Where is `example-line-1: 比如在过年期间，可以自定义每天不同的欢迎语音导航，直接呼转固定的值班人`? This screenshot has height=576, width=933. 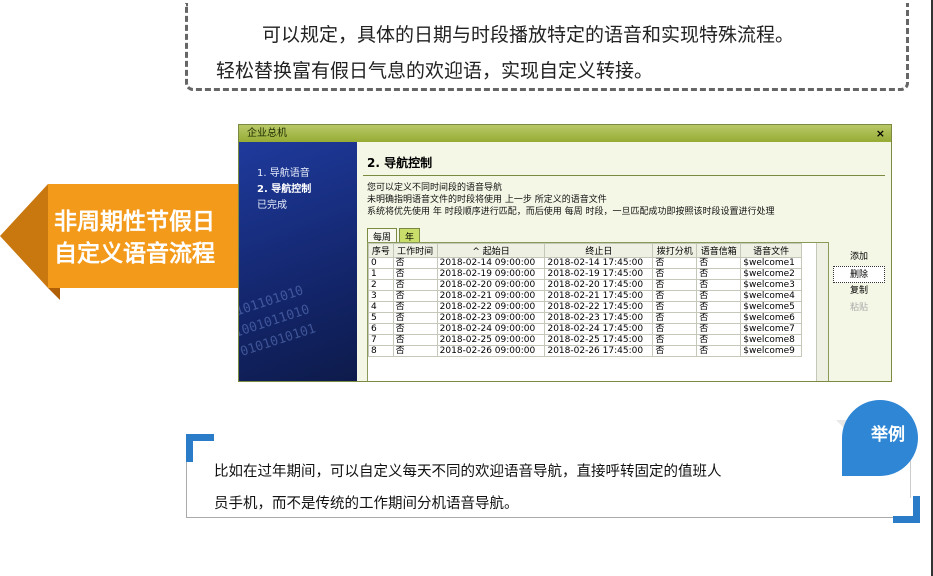 example-line-1: 比如在过年期间，可以自定义每天不同的欢迎语音导航，直接呼转固定的值班人 is located at coordinates (468, 472).